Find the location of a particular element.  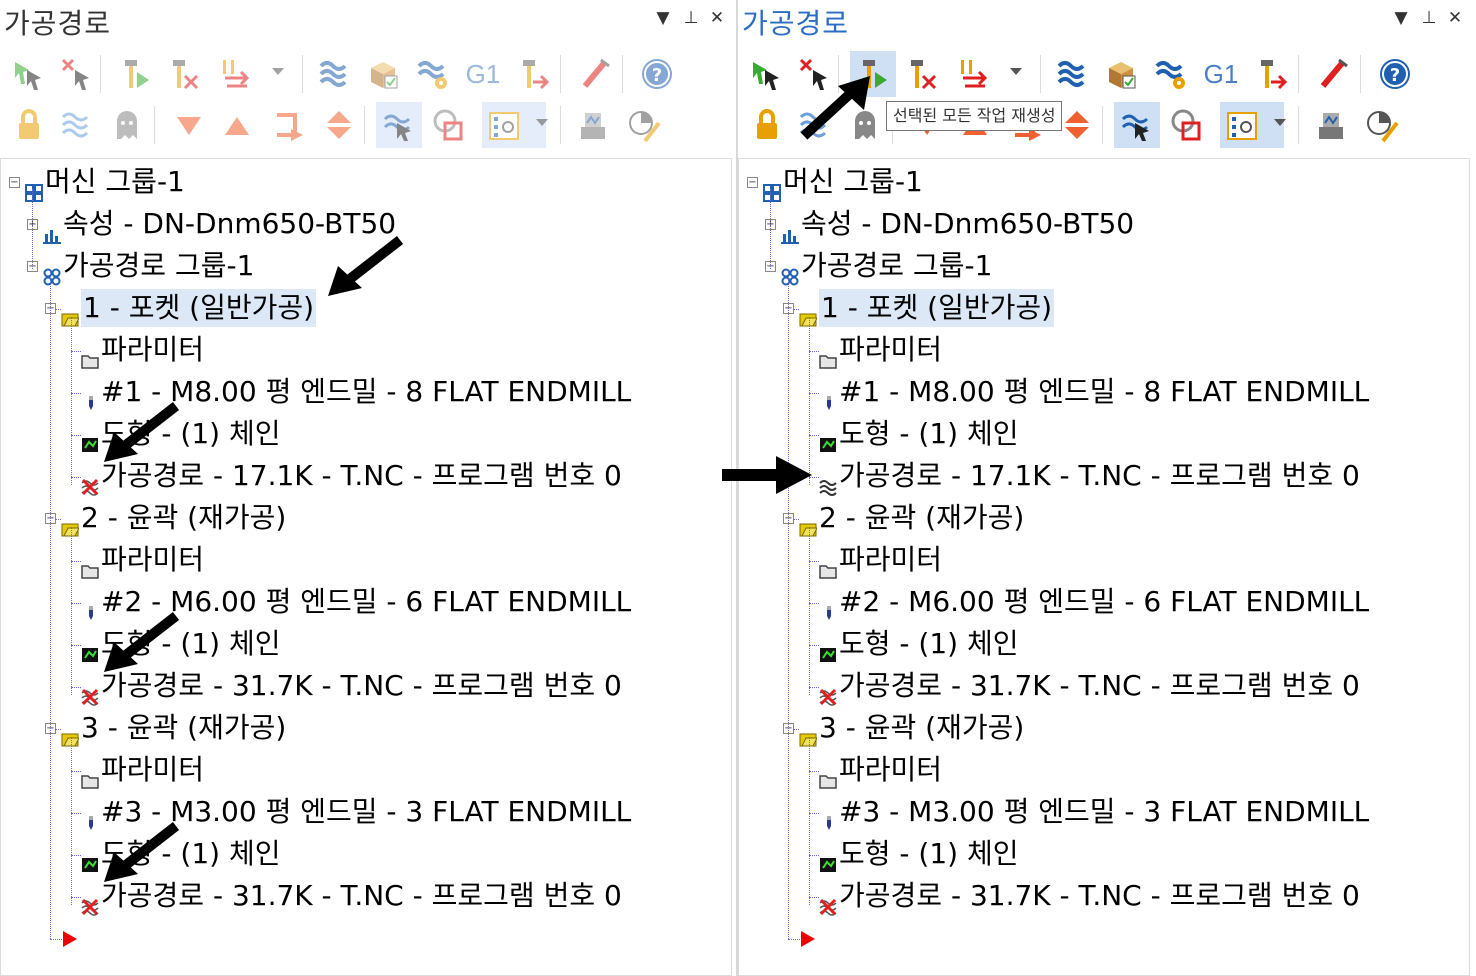

move-down-button is located at coordinates (189, 125).